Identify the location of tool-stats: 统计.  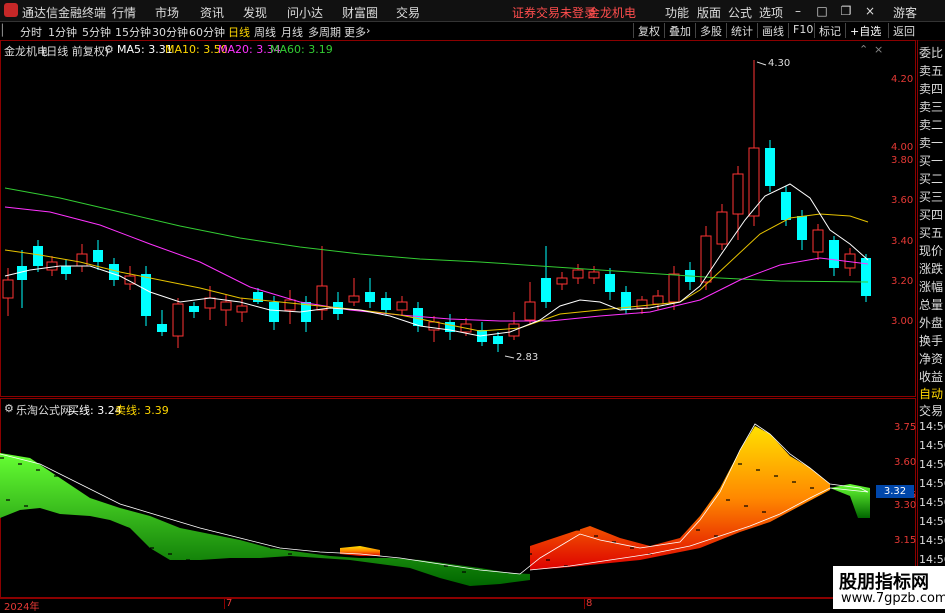
(741, 30).